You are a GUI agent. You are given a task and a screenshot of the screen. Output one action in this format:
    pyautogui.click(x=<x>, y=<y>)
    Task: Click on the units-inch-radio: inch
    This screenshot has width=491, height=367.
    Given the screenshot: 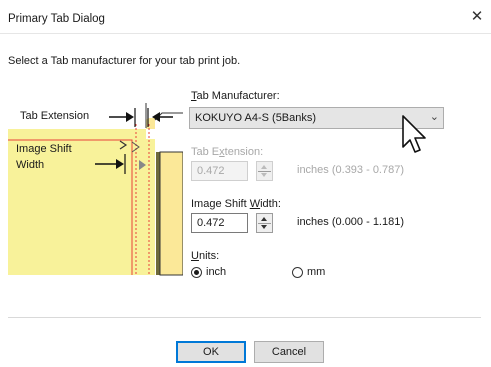 What is the action you would take?
    pyautogui.click(x=221, y=274)
    